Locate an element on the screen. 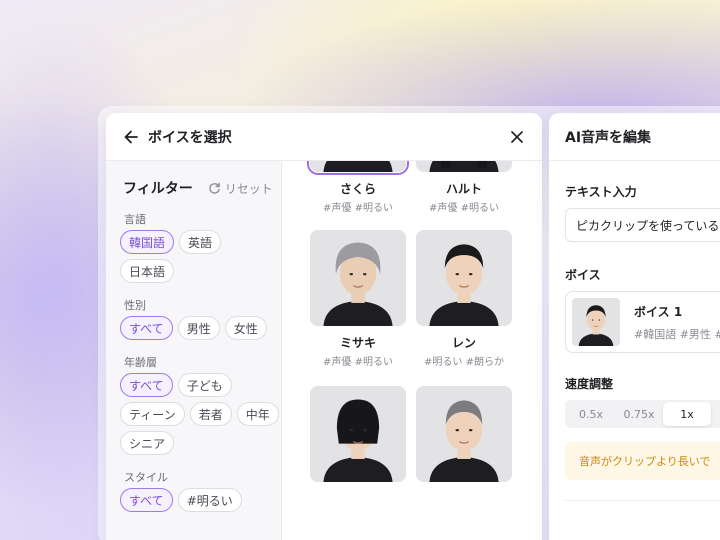 This screenshot has height=540, width=720. filter-group: 言語韓国語 英語 日本語 is located at coordinates (200, 247).